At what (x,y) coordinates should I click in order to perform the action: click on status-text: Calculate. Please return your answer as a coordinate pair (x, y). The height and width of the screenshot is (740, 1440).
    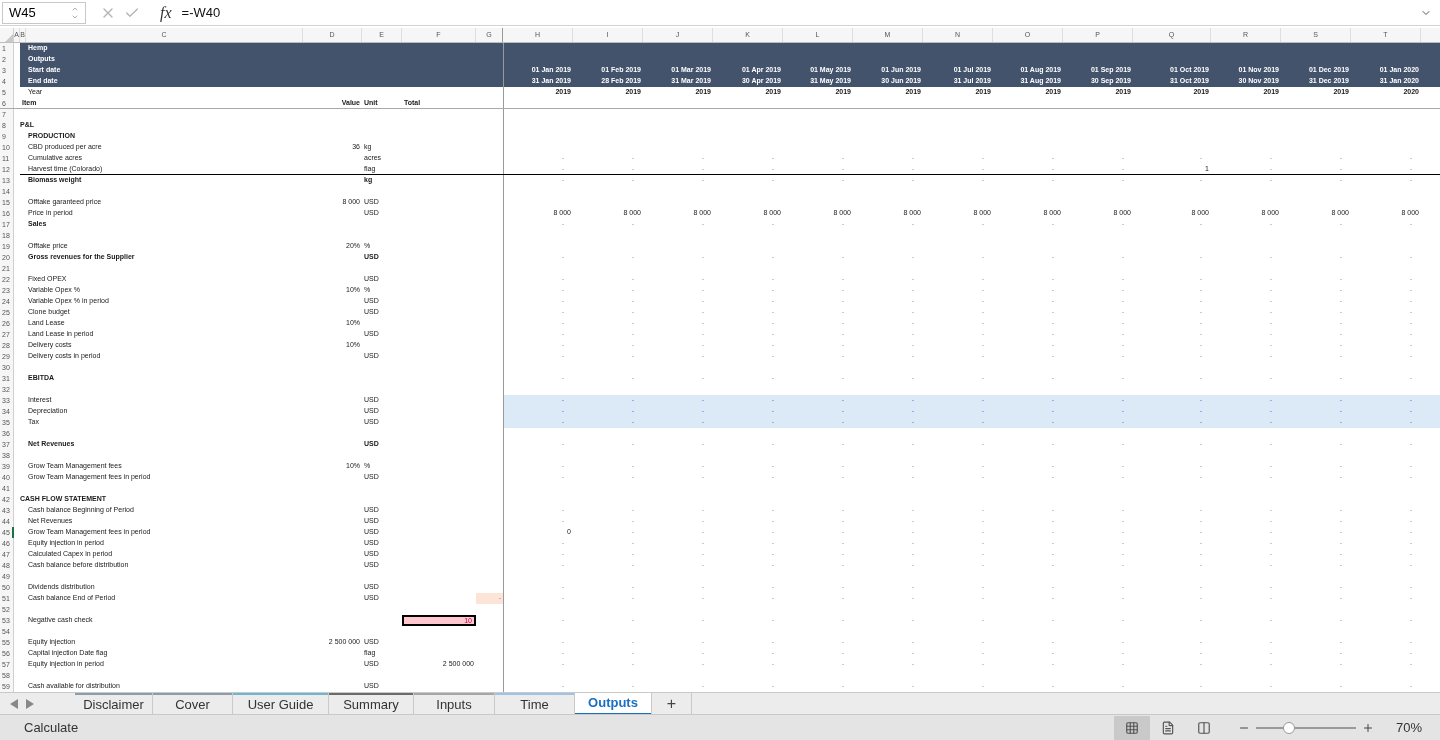
    Looking at the image, I should click on (51, 727).